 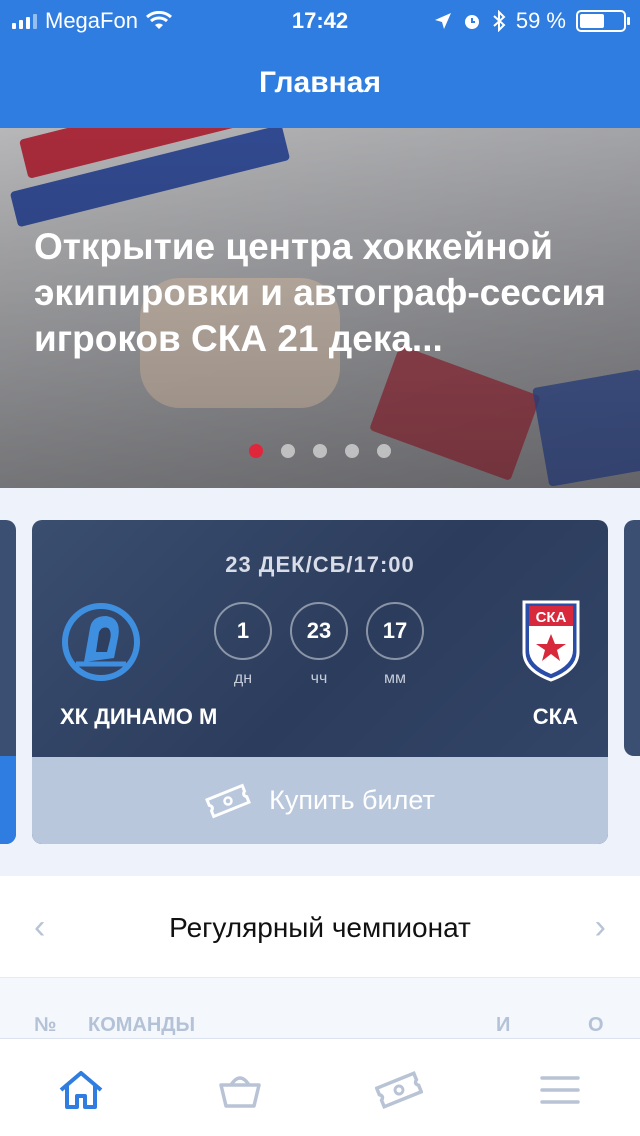 I want to click on prev-match-card, so click(x=8, y=682).